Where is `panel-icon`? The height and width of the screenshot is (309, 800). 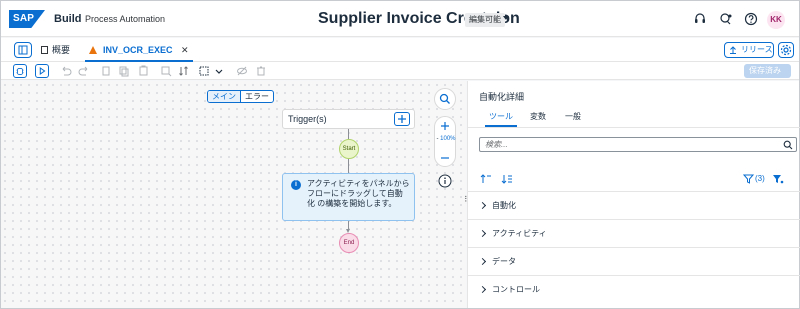
panel-icon is located at coordinates (23, 50).